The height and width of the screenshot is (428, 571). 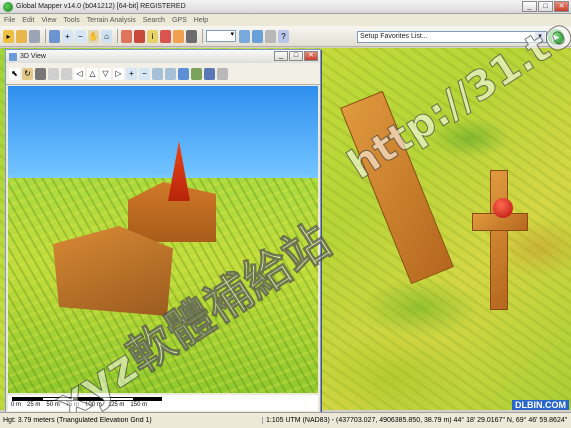 I want to click on 3d-view-controls: _ □ ✕, so click(x=296, y=56).